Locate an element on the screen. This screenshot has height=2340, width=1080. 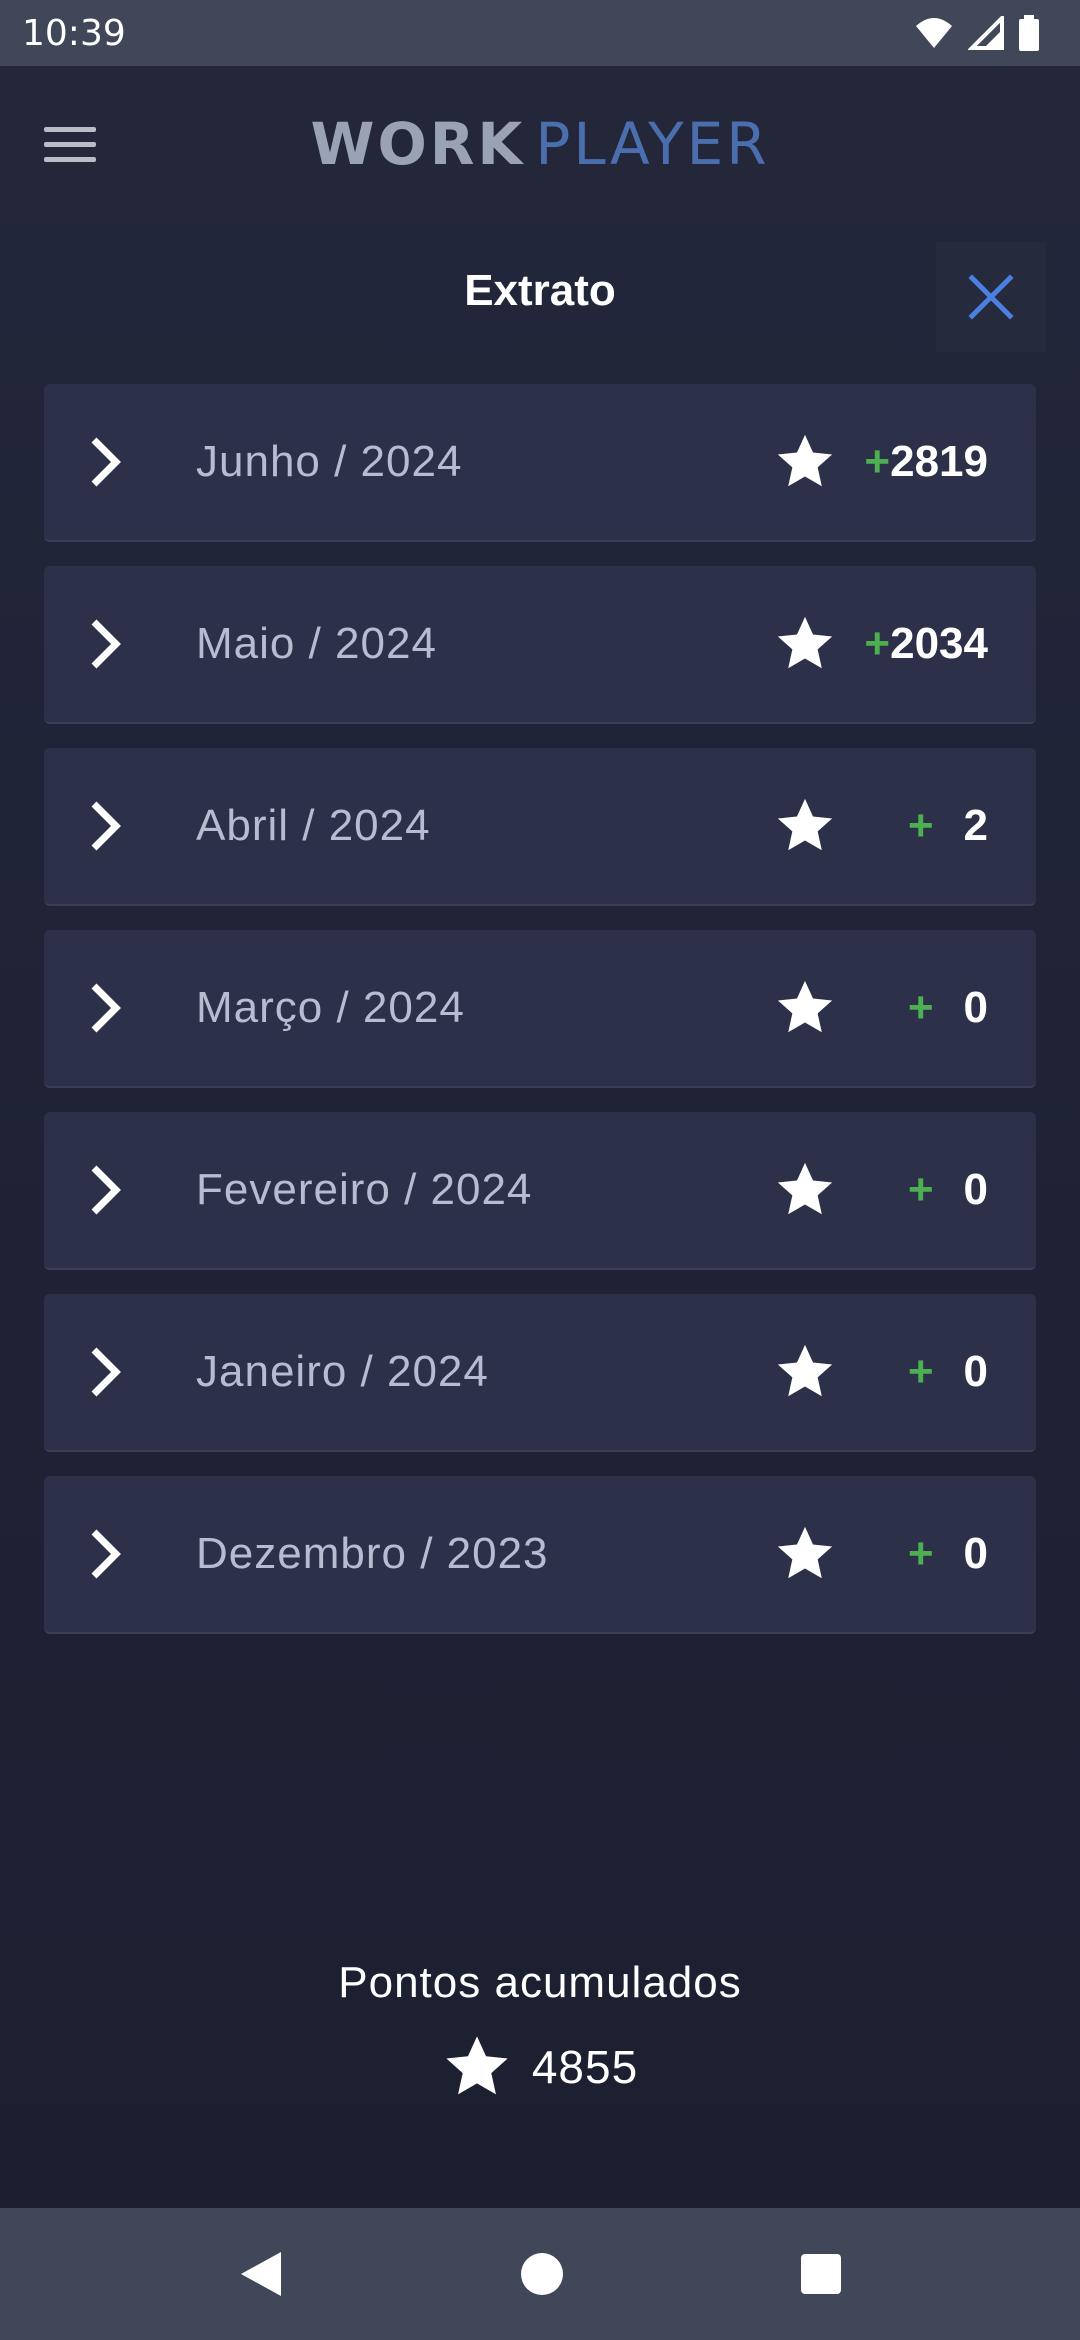
app-bar: WORK PLAYER is located at coordinates (540, 144).